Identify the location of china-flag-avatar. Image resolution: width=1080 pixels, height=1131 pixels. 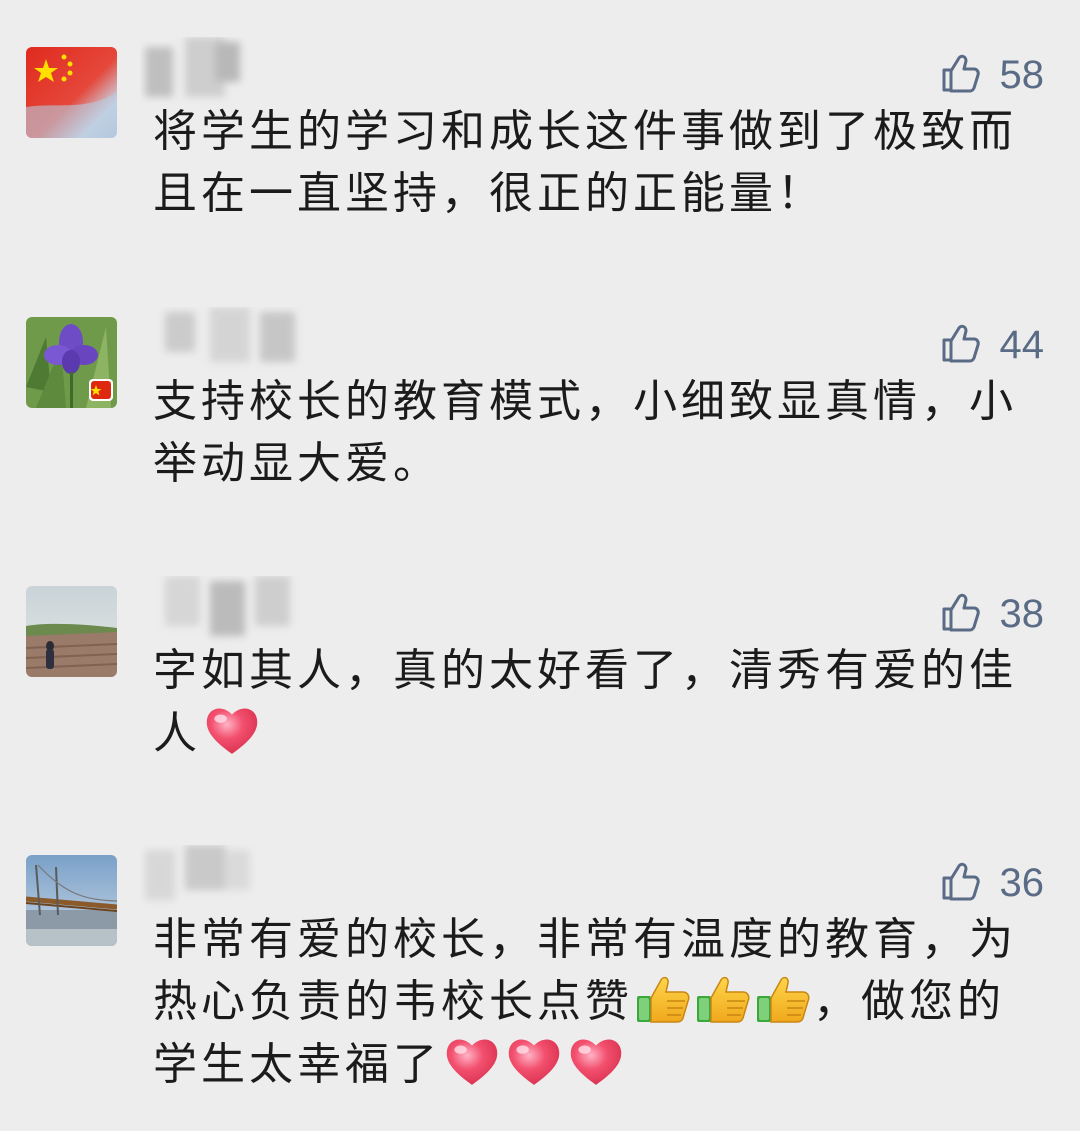
(71, 92).